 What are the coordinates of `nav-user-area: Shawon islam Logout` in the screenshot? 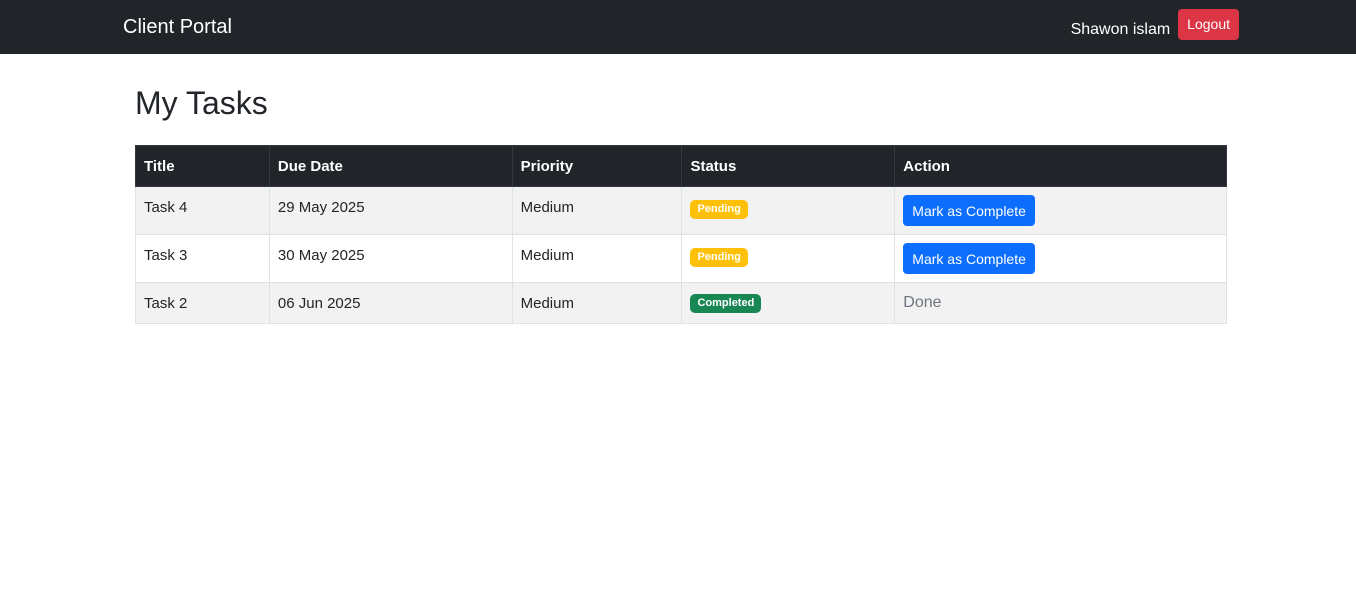 It's located at (1154, 24).